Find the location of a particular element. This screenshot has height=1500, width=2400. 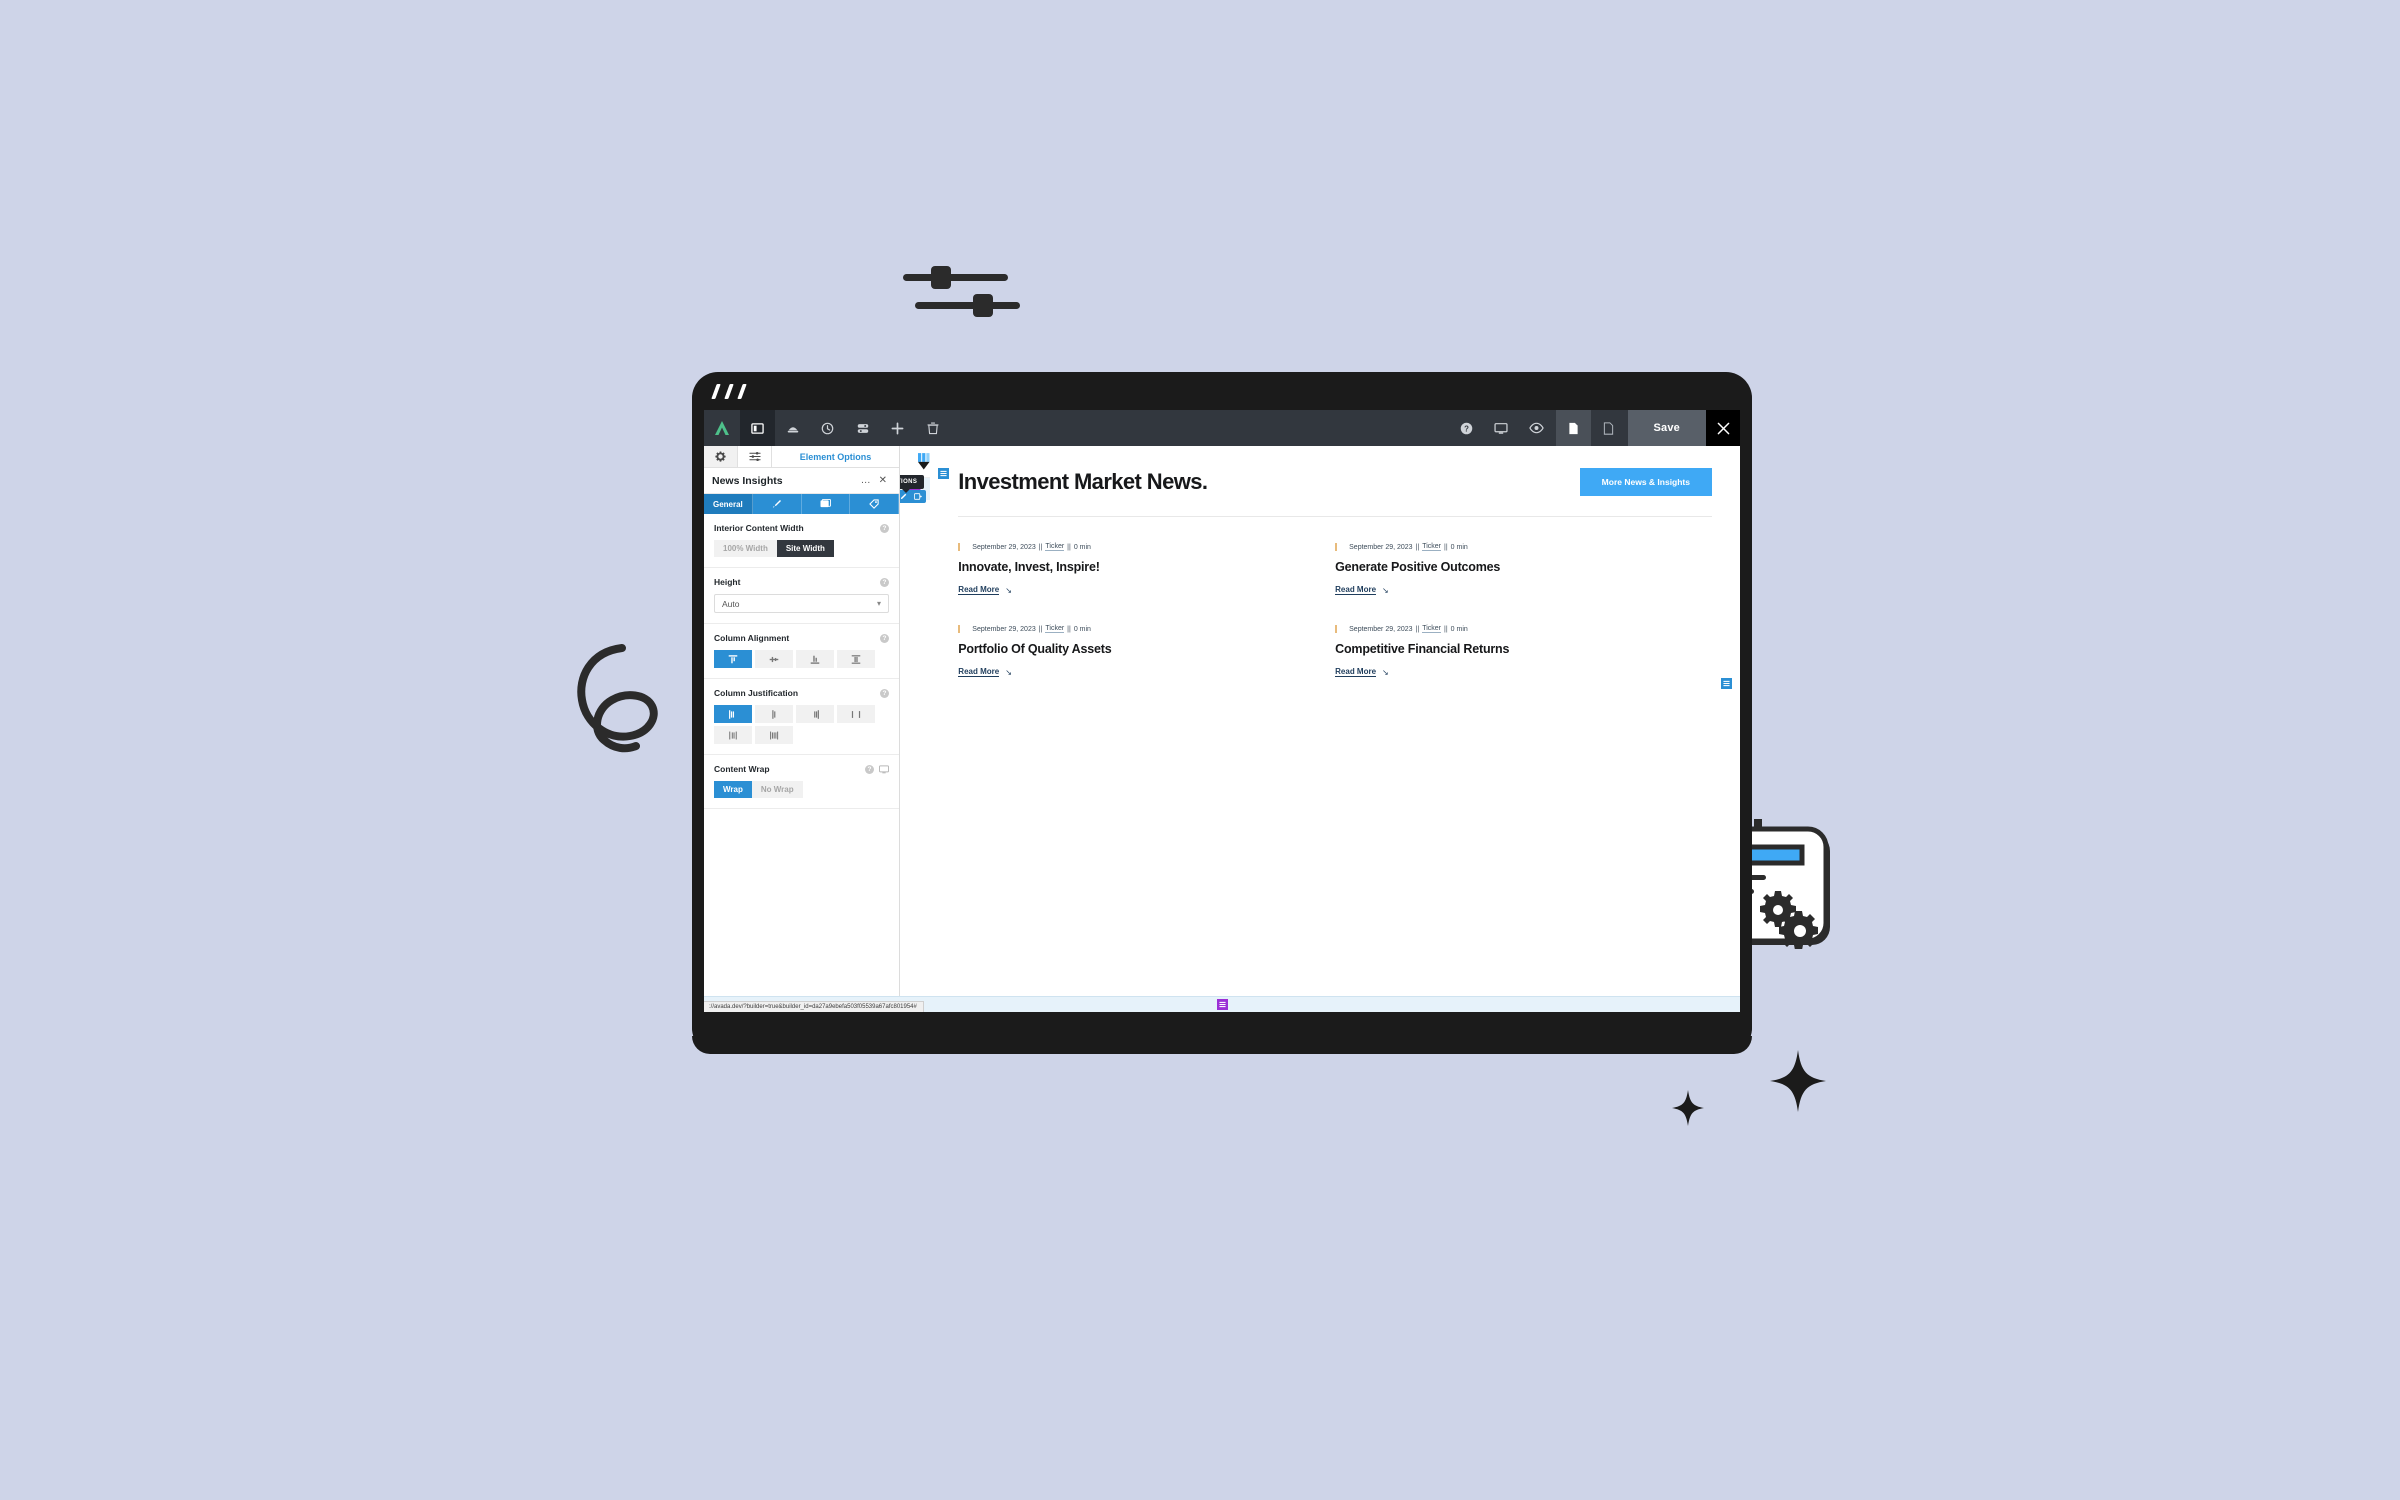

justify-center-icon is located at coordinates (774, 714).